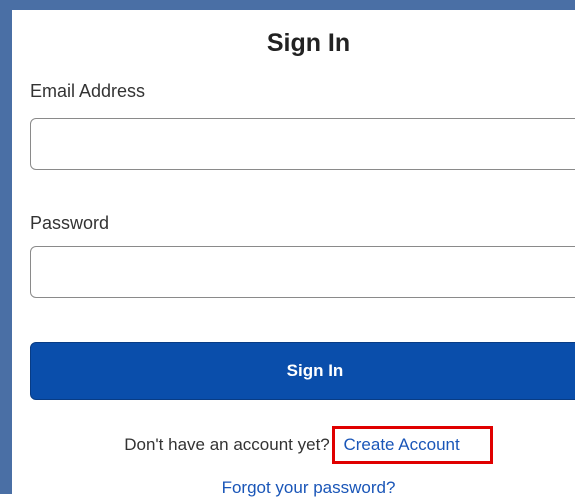 The image size is (575, 504). Describe the element at coordinates (88, 91) in the screenshot. I see `email-label: Email Address` at that location.